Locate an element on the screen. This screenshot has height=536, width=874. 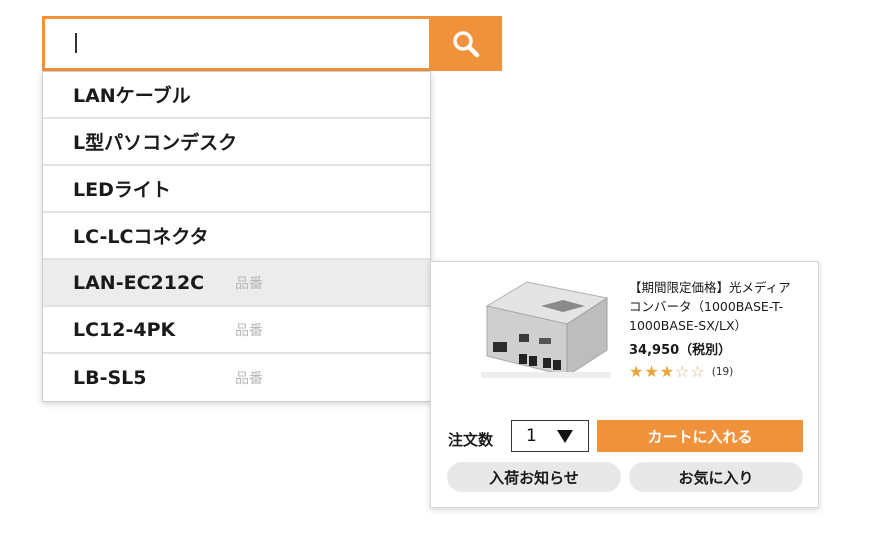
suggestion-item: L型パソコンデスク is located at coordinates (236, 142).